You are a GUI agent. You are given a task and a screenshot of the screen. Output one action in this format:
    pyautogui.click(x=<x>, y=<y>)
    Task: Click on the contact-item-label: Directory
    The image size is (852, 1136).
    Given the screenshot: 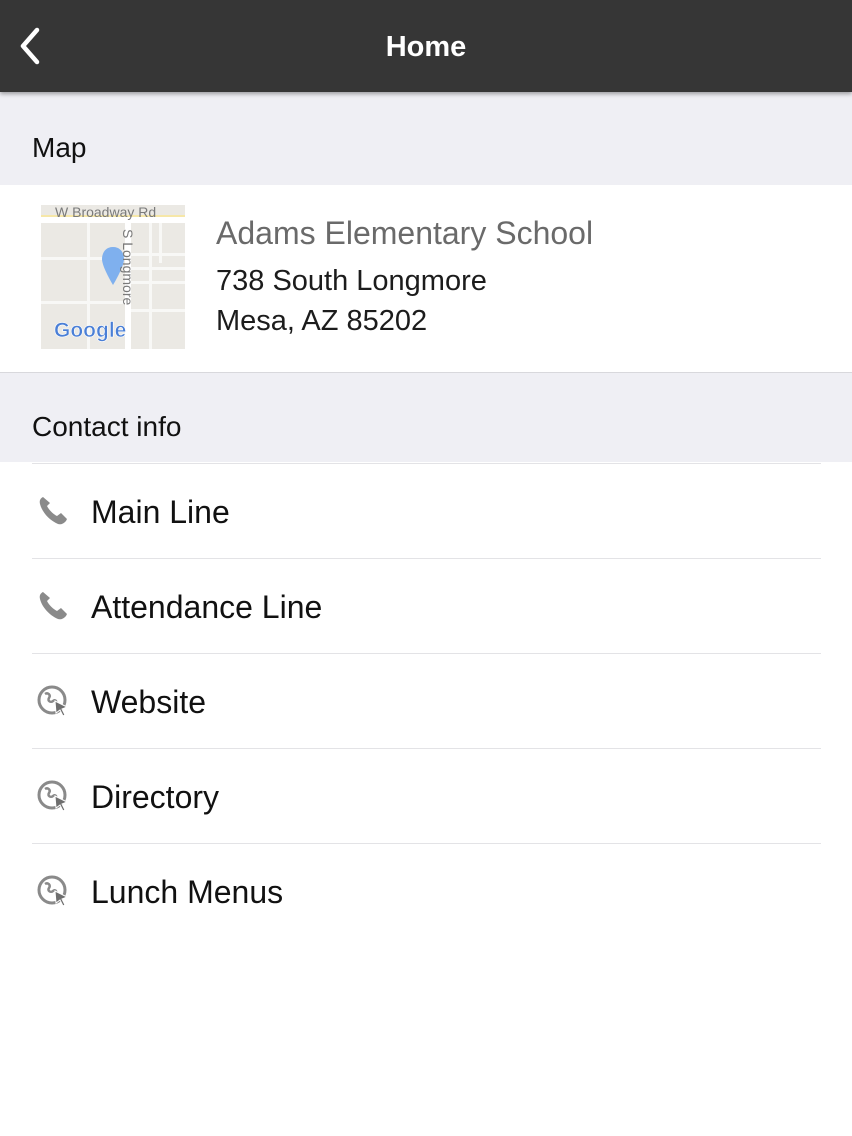 What is the action you would take?
    pyautogui.click(x=155, y=797)
    